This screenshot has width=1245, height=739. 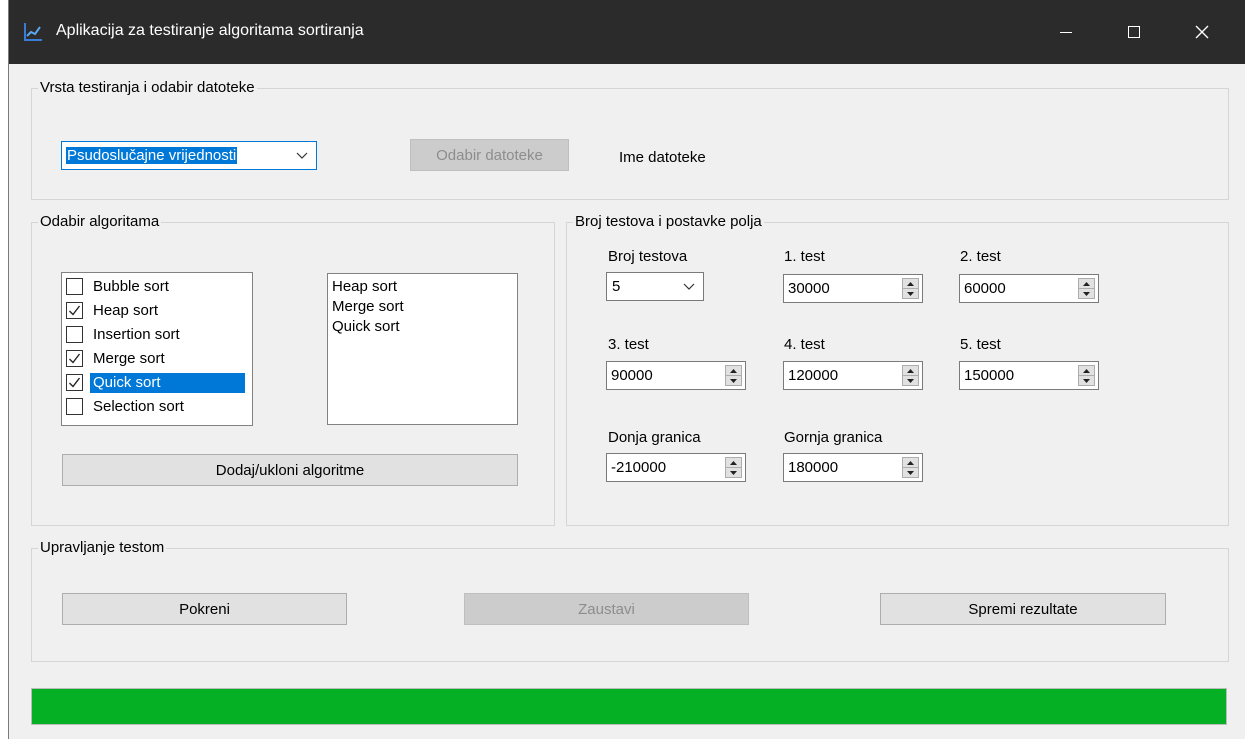 I want to click on checklist-item-label: Quick sort, so click(x=167, y=383).